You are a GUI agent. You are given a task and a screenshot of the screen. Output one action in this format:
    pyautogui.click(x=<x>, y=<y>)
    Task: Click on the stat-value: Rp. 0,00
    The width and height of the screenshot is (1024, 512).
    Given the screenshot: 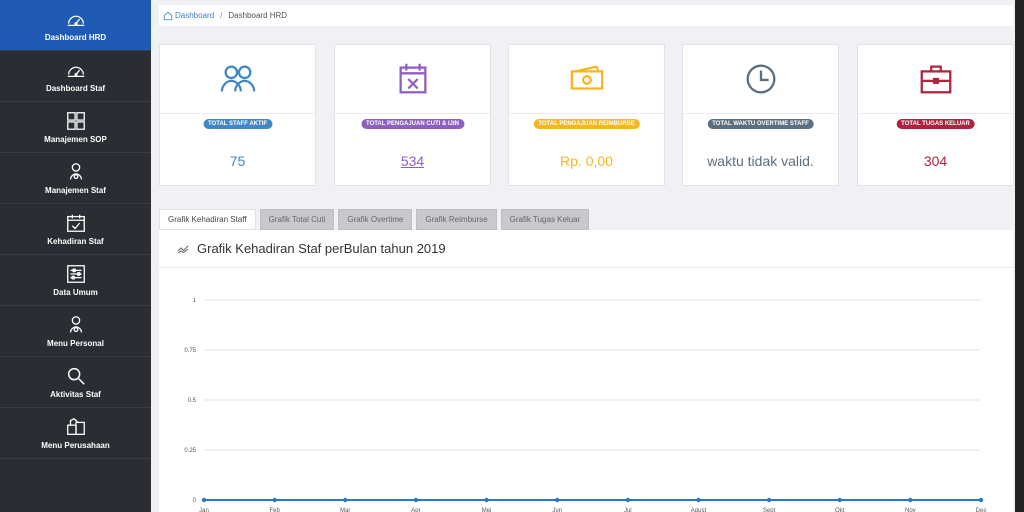 What is the action you would take?
    pyautogui.click(x=586, y=161)
    